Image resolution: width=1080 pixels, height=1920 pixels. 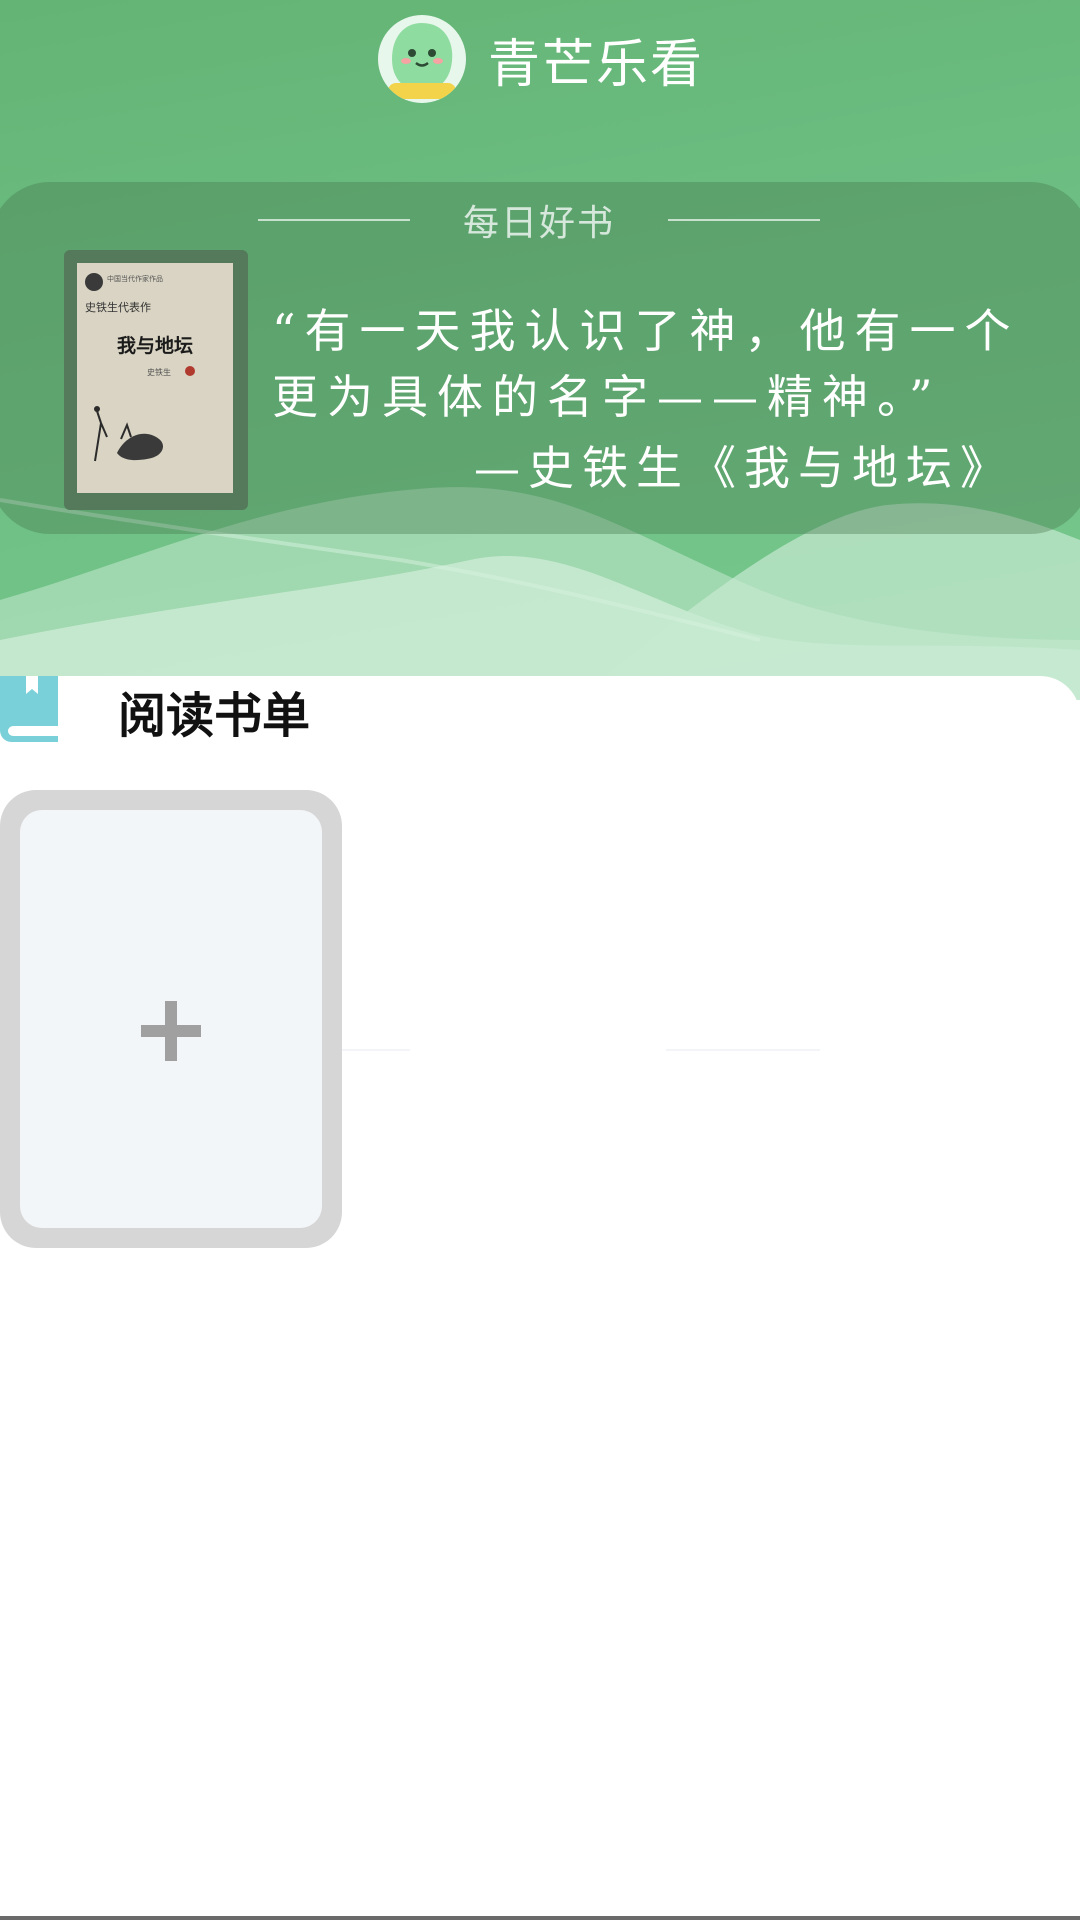 What do you see at coordinates (744, 468) in the screenshot?
I see `quote-attribution: —史铁生《我与地坛》` at bounding box center [744, 468].